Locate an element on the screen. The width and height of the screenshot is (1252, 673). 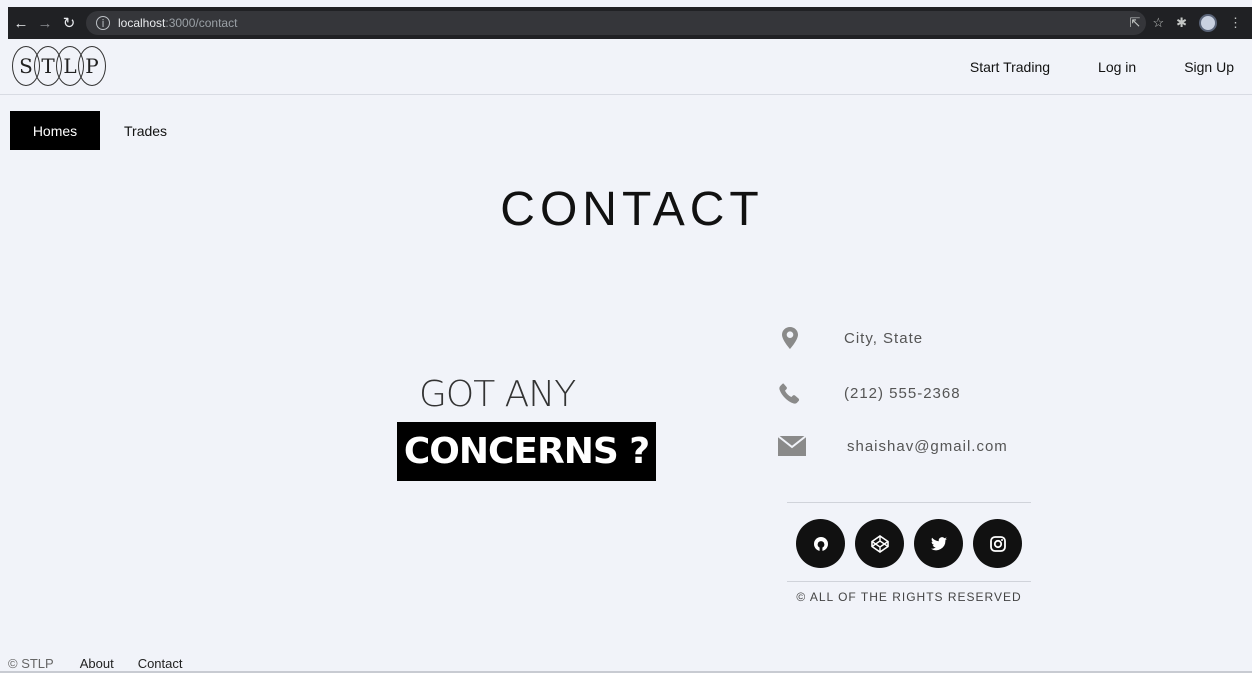
location-row: City, State is located at coordinates (850, 338).